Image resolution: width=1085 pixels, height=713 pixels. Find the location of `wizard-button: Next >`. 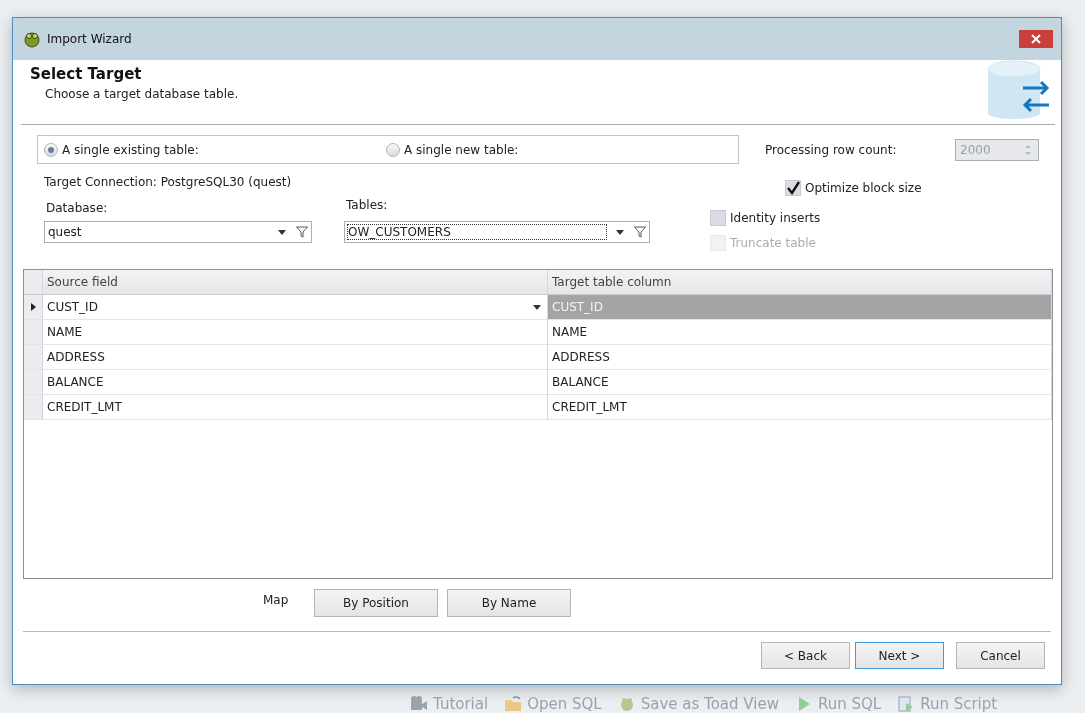

wizard-button: Next > is located at coordinates (899, 655).